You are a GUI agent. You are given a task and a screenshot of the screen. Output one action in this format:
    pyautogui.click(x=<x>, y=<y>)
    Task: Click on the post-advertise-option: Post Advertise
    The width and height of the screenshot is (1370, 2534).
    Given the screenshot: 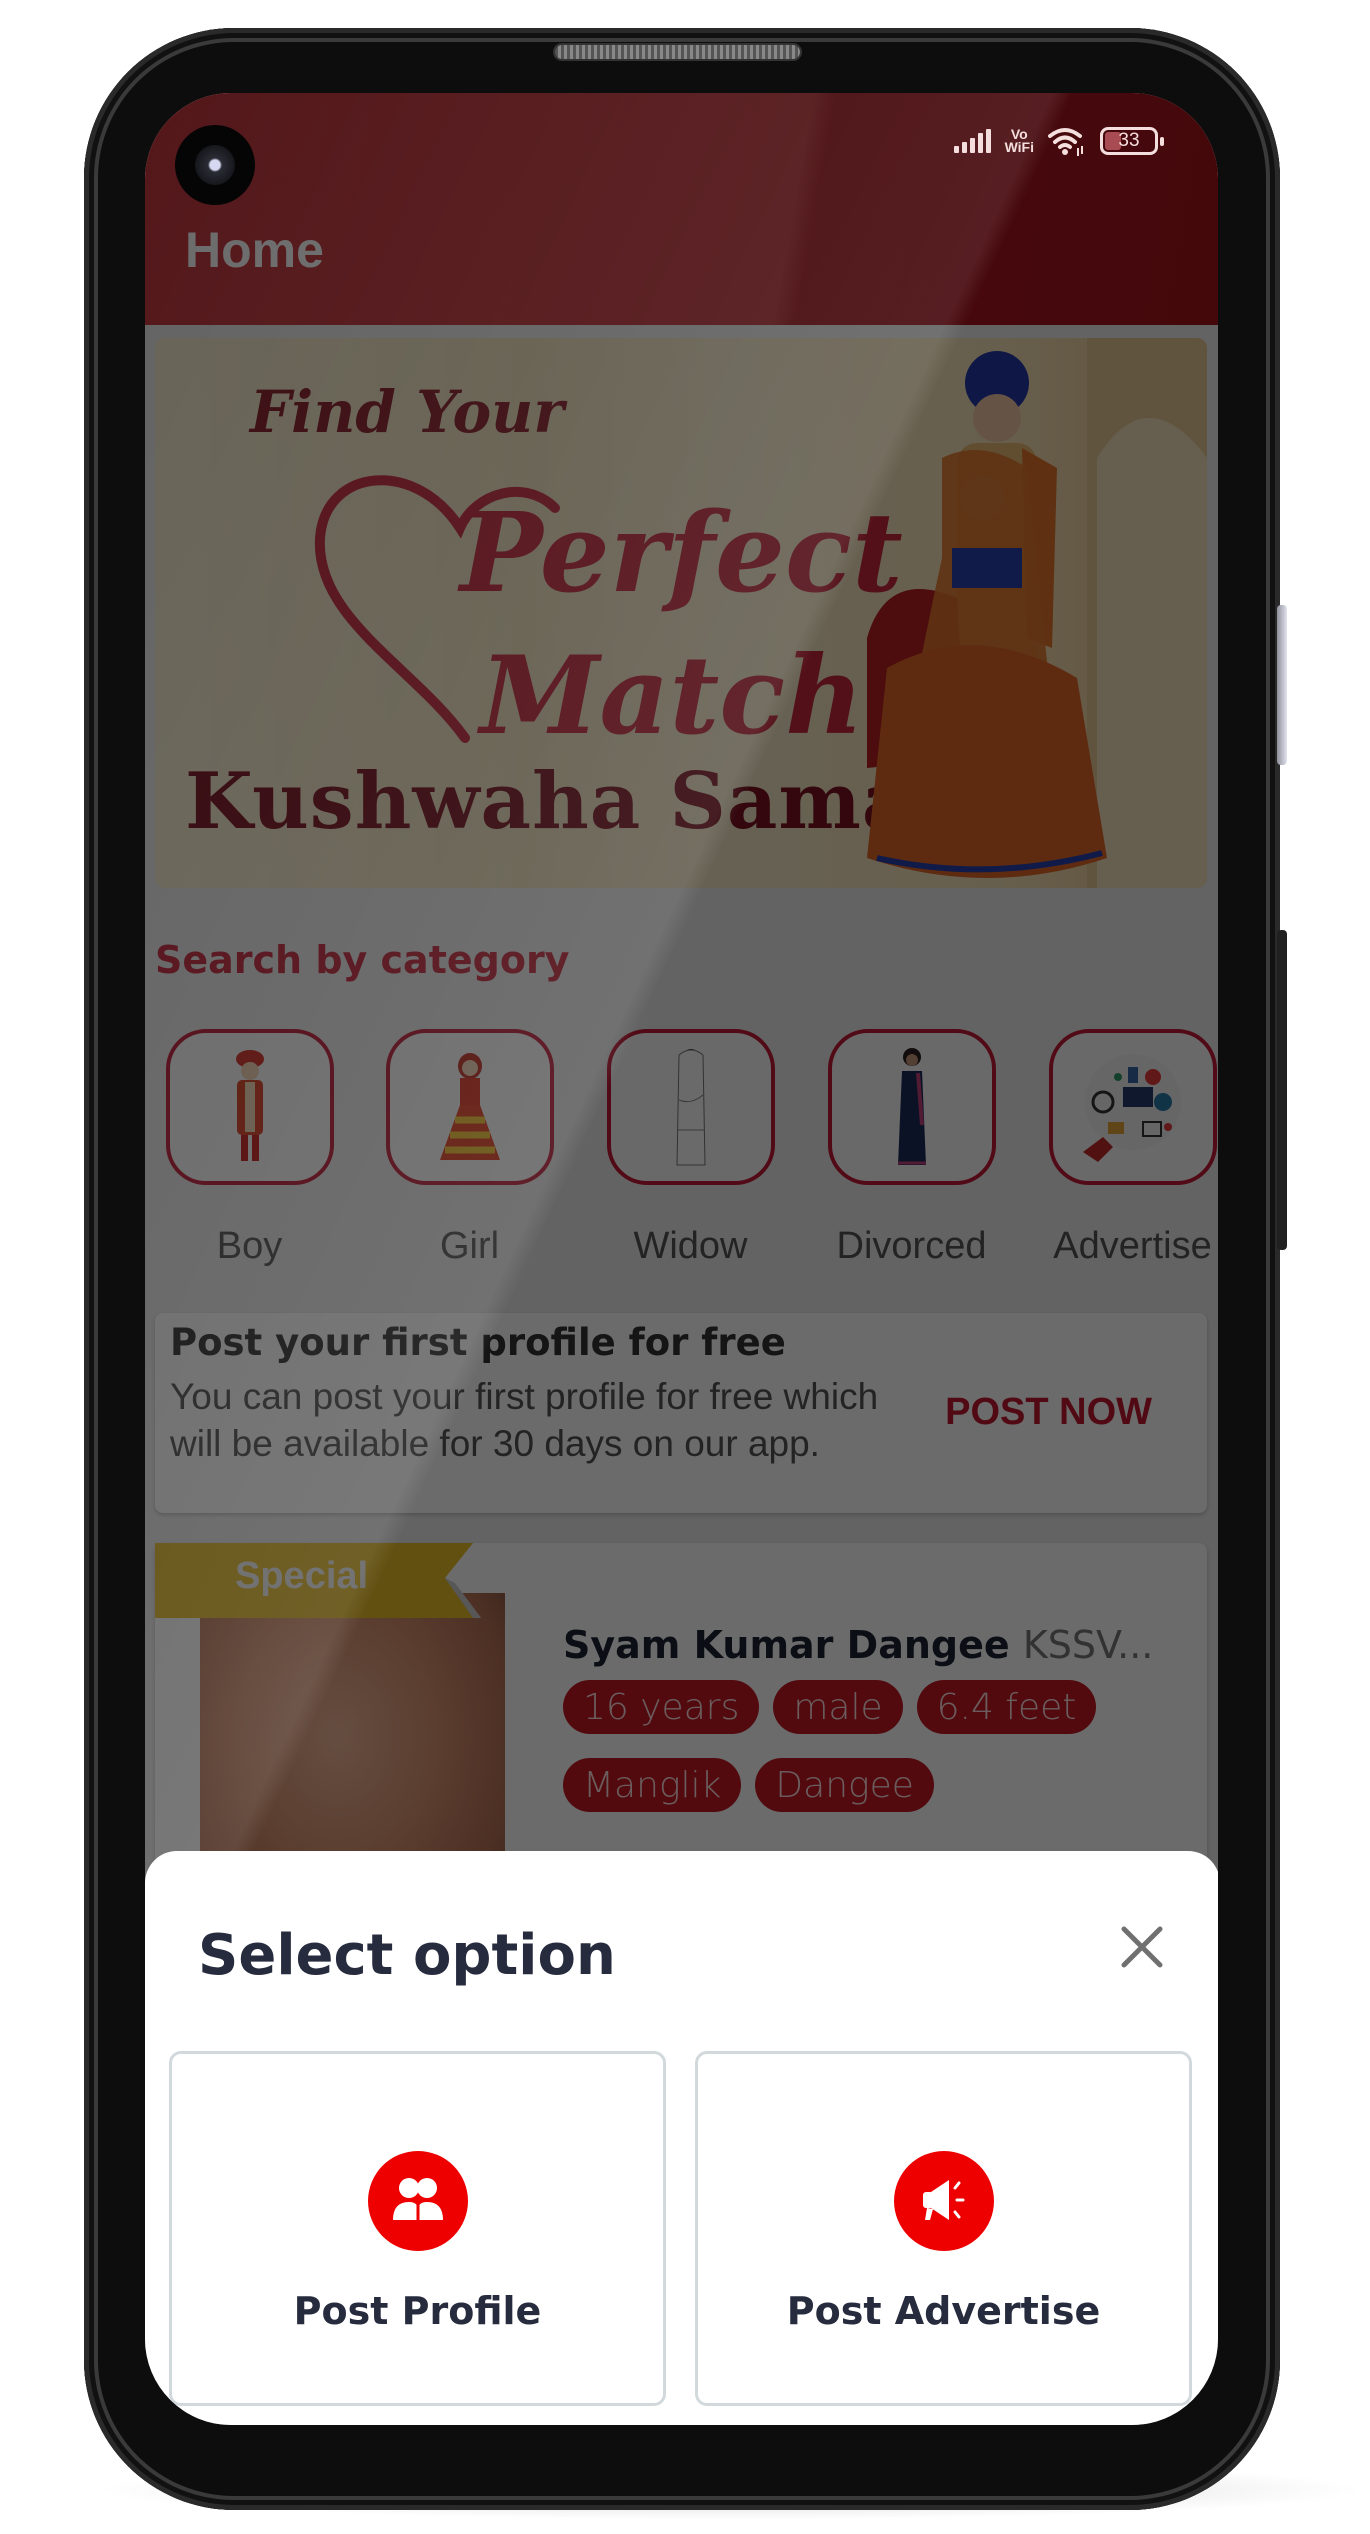 What is the action you would take?
    pyautogui.click(x=943, y=2228)
    